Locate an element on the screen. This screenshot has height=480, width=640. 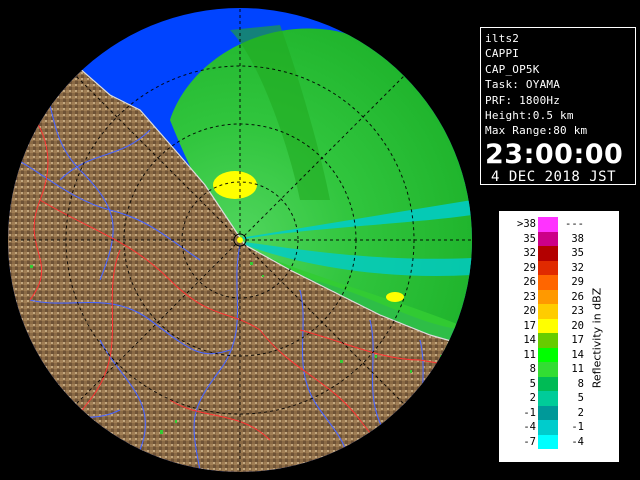
legend-row: 29 32 is located at coordinates (559, 267).